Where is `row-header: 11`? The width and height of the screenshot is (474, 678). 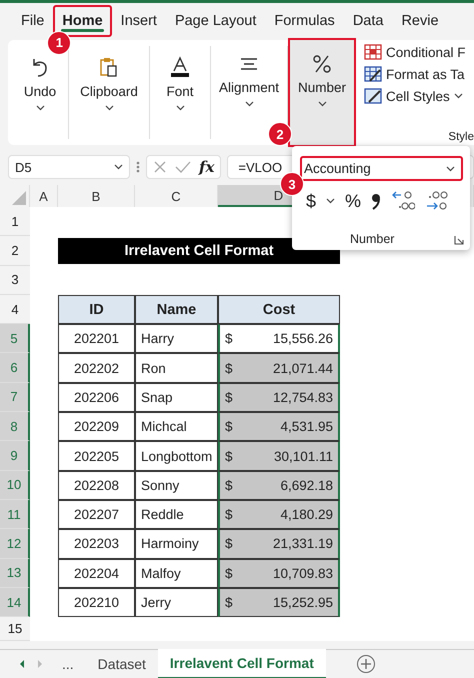
row-header: 11 is located at coordinates (15, 515).